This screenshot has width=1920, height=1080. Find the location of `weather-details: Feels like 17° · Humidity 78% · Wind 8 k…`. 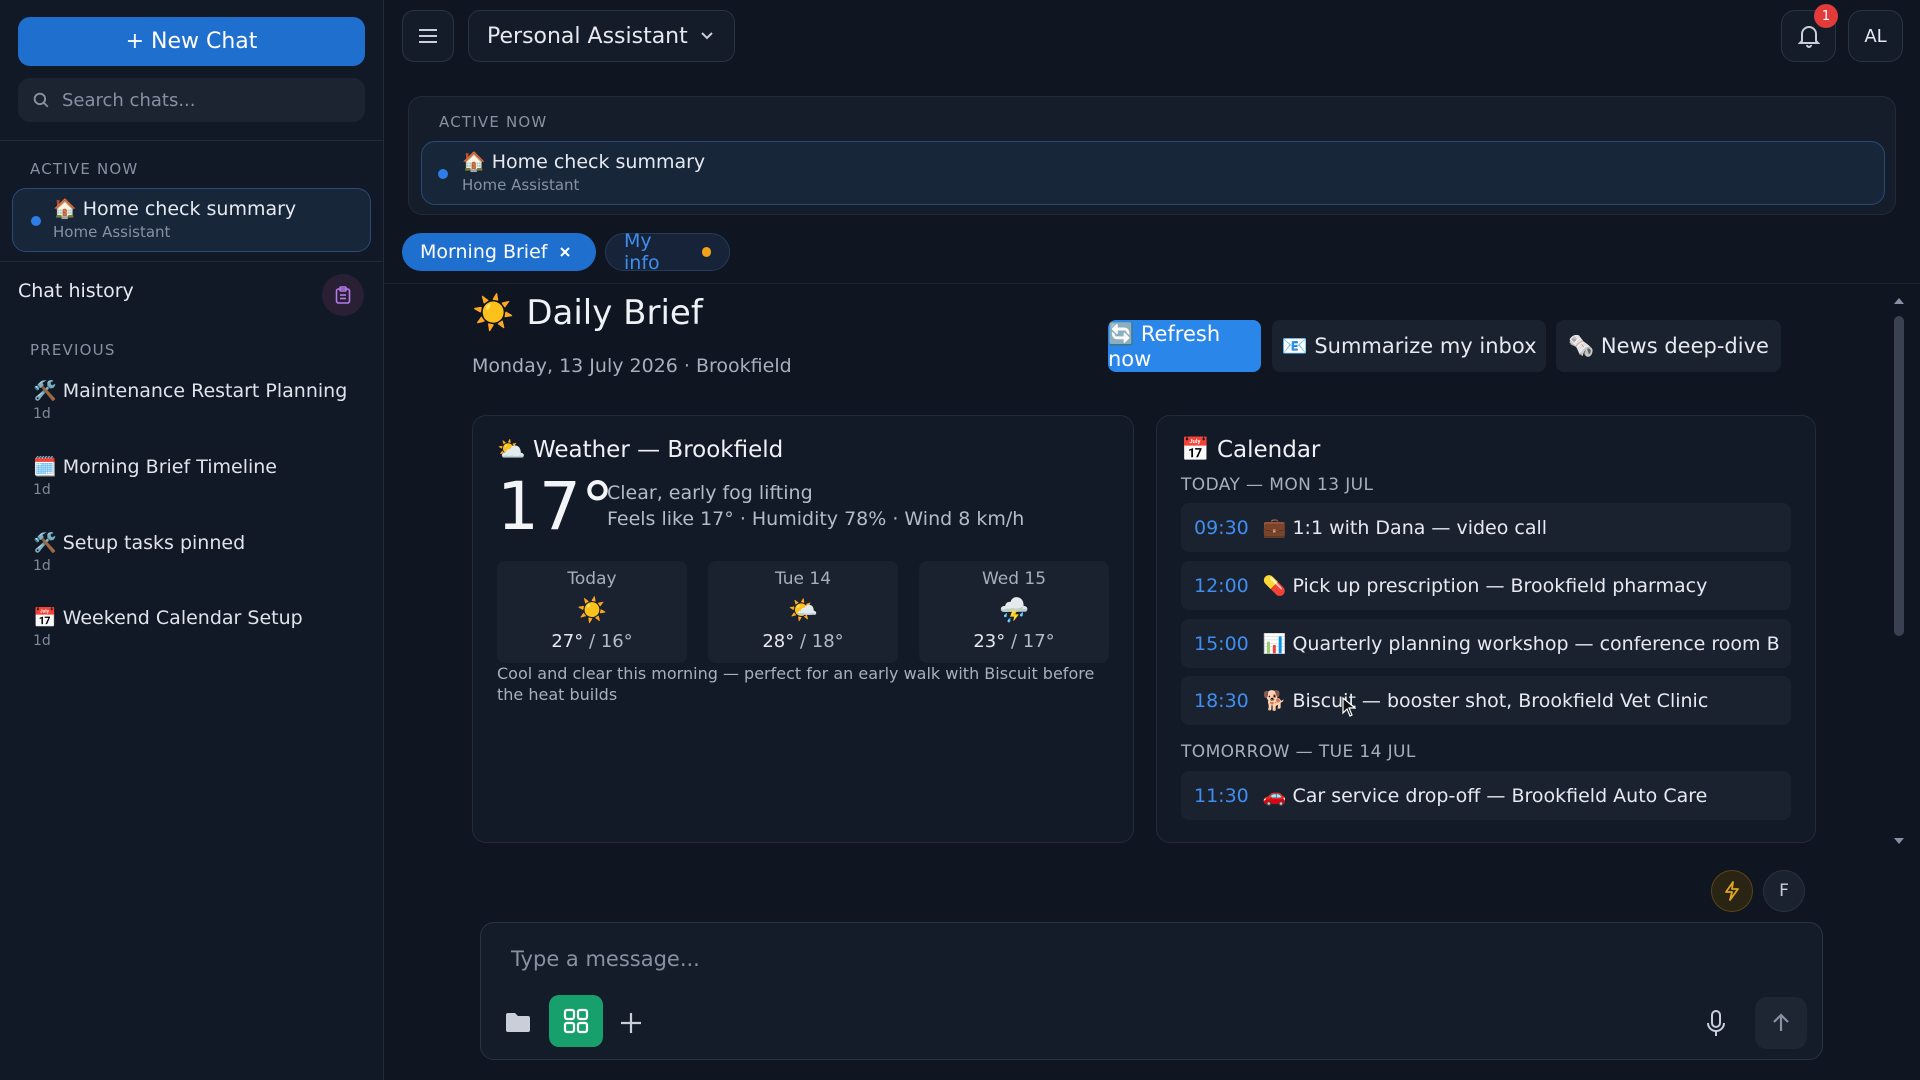

weather-details: Feels like 17° · Humidity 78% · Wind 8 k… is located at coordinates (816, 519).